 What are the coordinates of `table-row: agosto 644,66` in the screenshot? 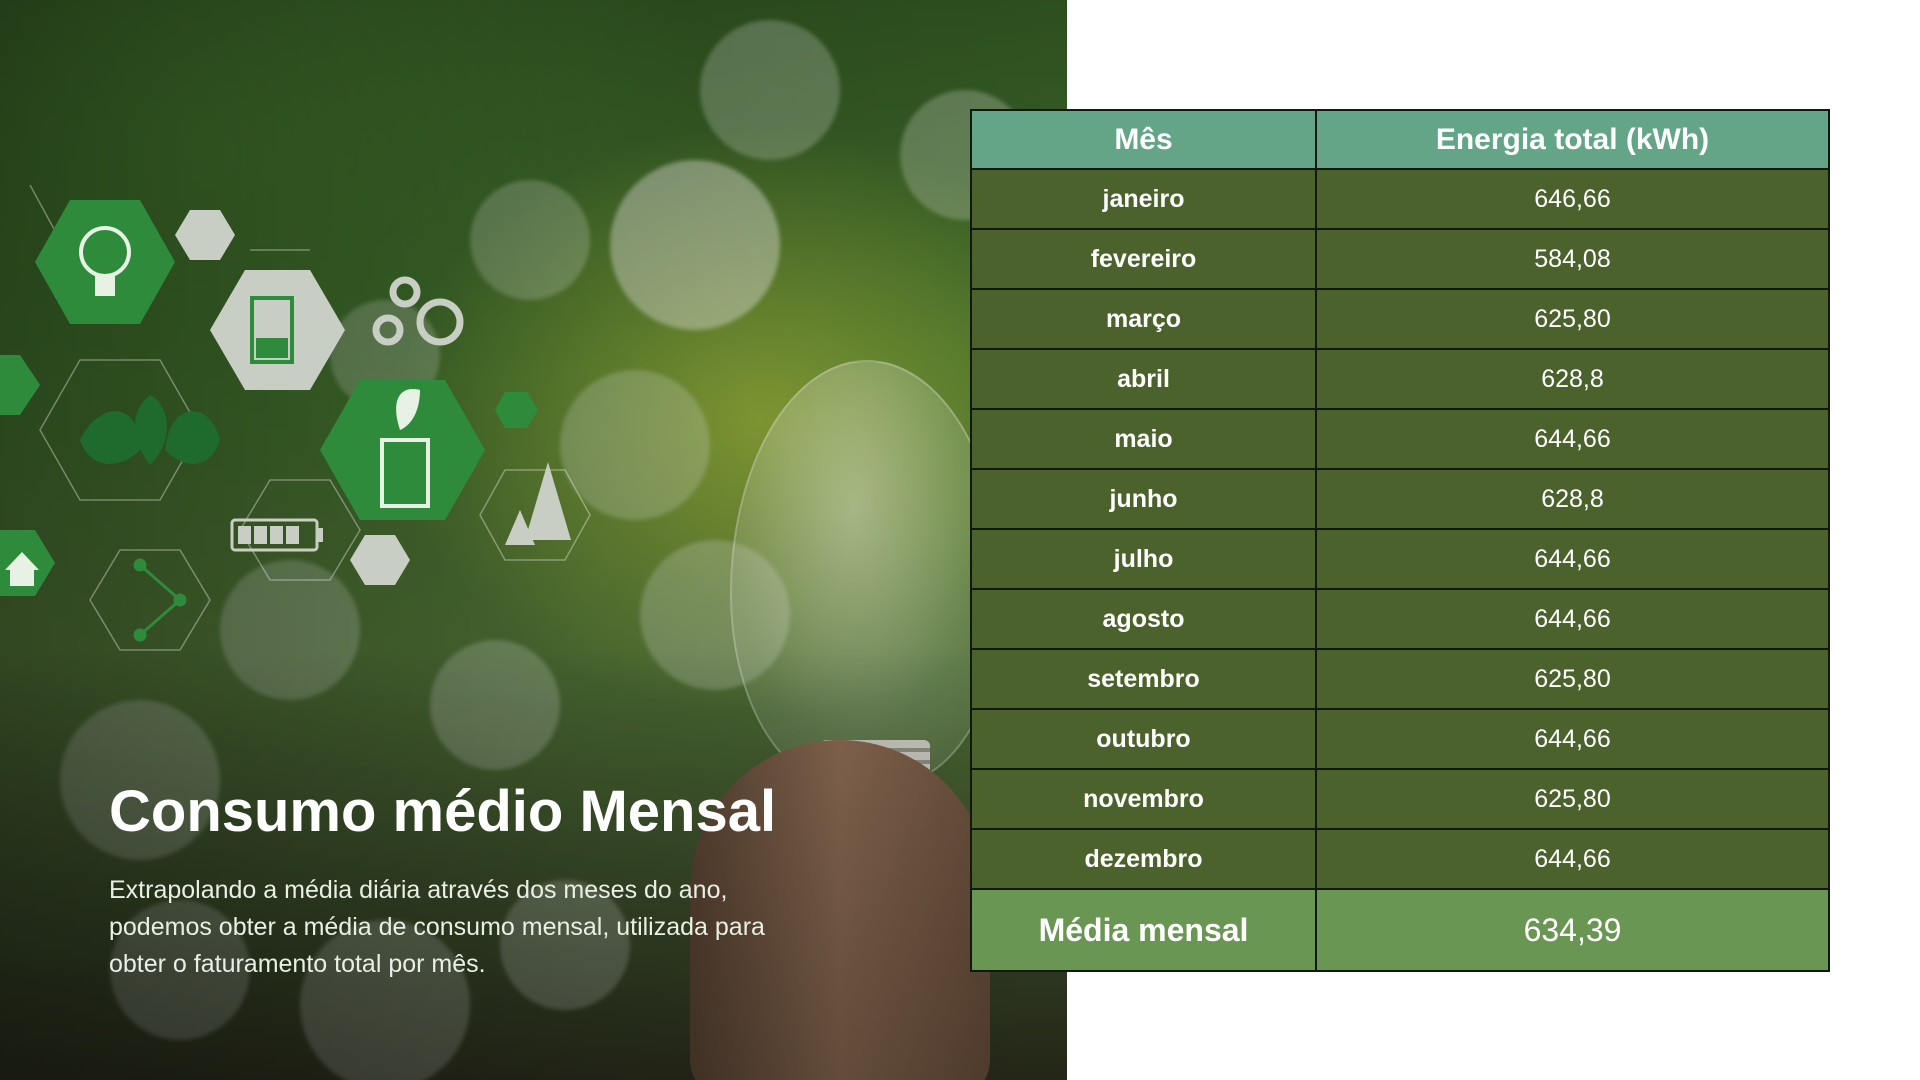 It's located at (1400, 619).